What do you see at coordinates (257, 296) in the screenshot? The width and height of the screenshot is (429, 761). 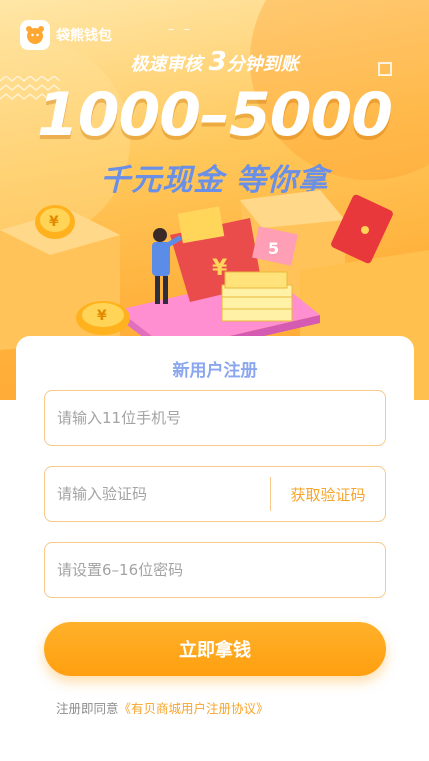 I see `cash-stack-icon` at bounding box center [257, 296].